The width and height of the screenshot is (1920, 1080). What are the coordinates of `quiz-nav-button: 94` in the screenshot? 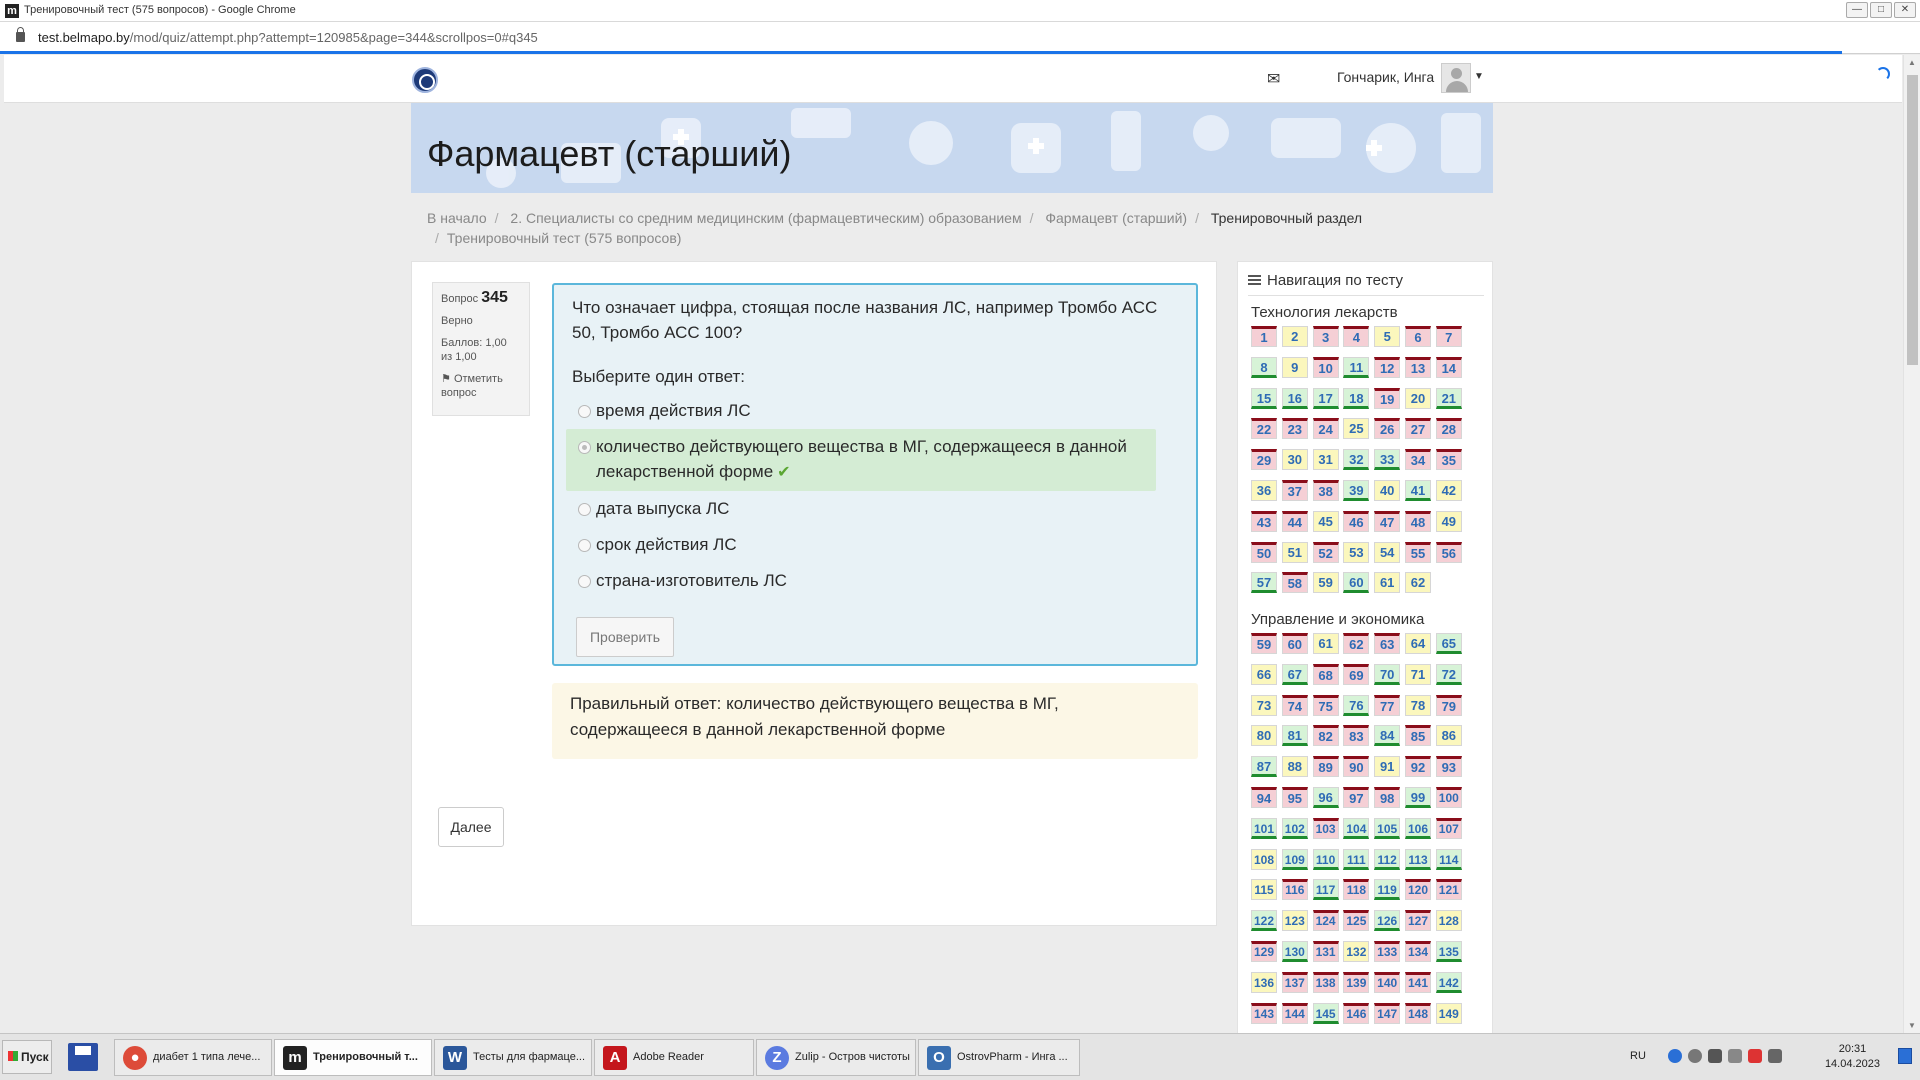 It's located at (1264, 797).